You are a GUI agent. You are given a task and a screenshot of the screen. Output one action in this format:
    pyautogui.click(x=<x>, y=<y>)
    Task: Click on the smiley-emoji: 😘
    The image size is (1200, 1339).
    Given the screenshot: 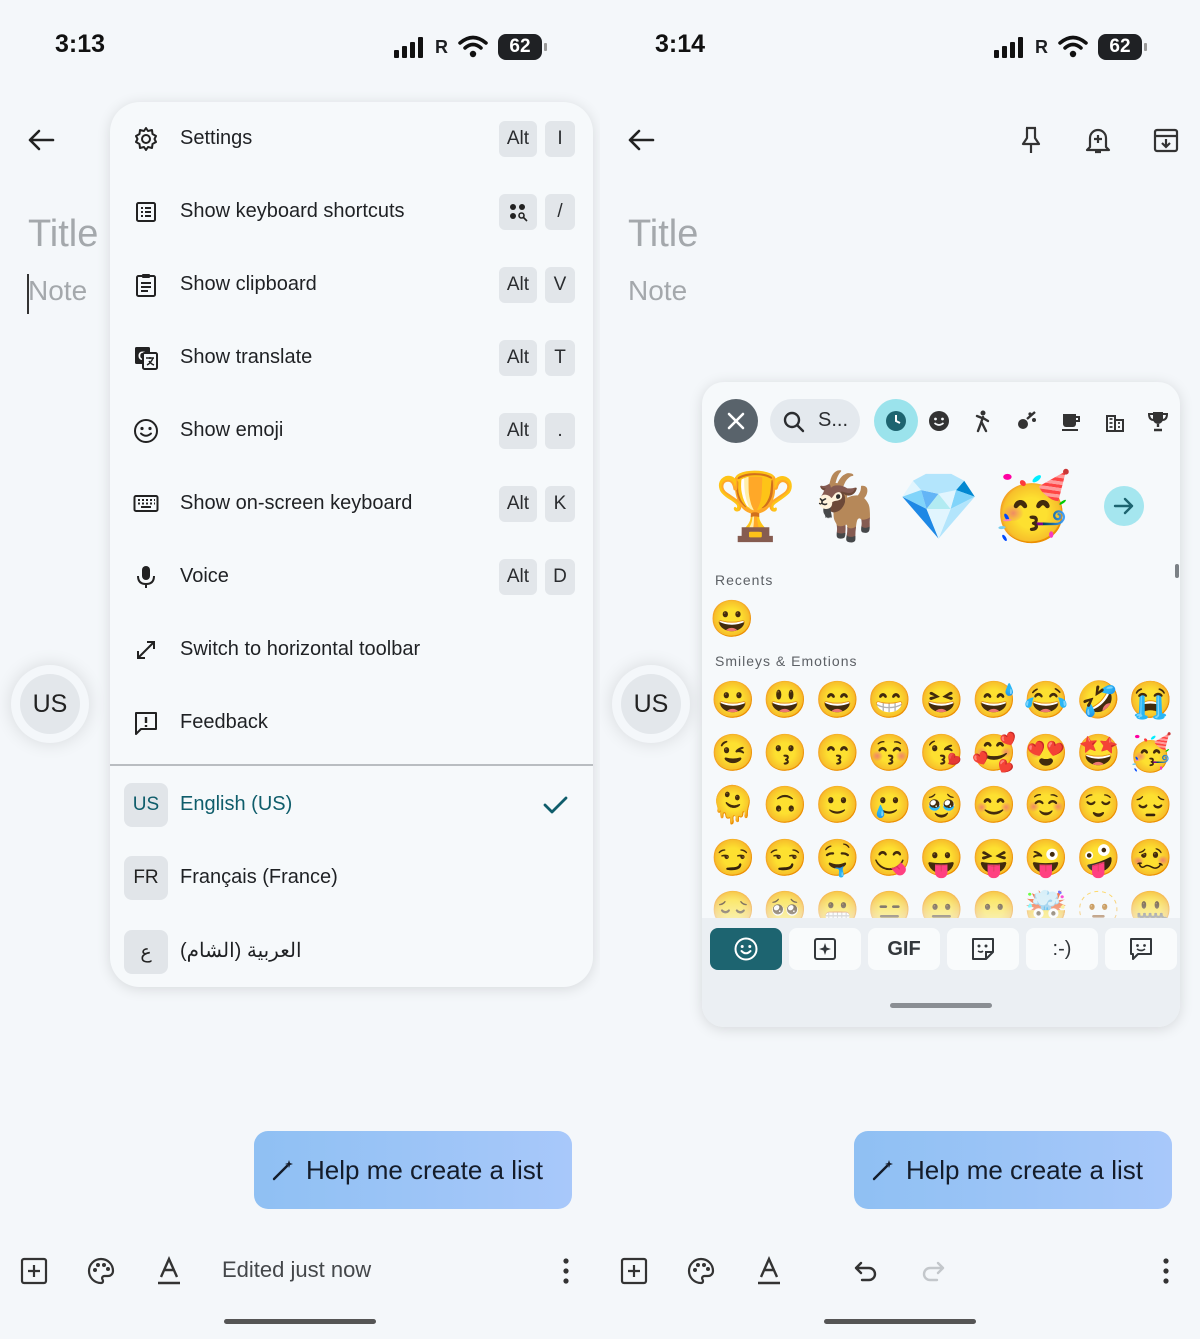 What is the action you would take?
    pyautogui.click(x=942, y=753)
    